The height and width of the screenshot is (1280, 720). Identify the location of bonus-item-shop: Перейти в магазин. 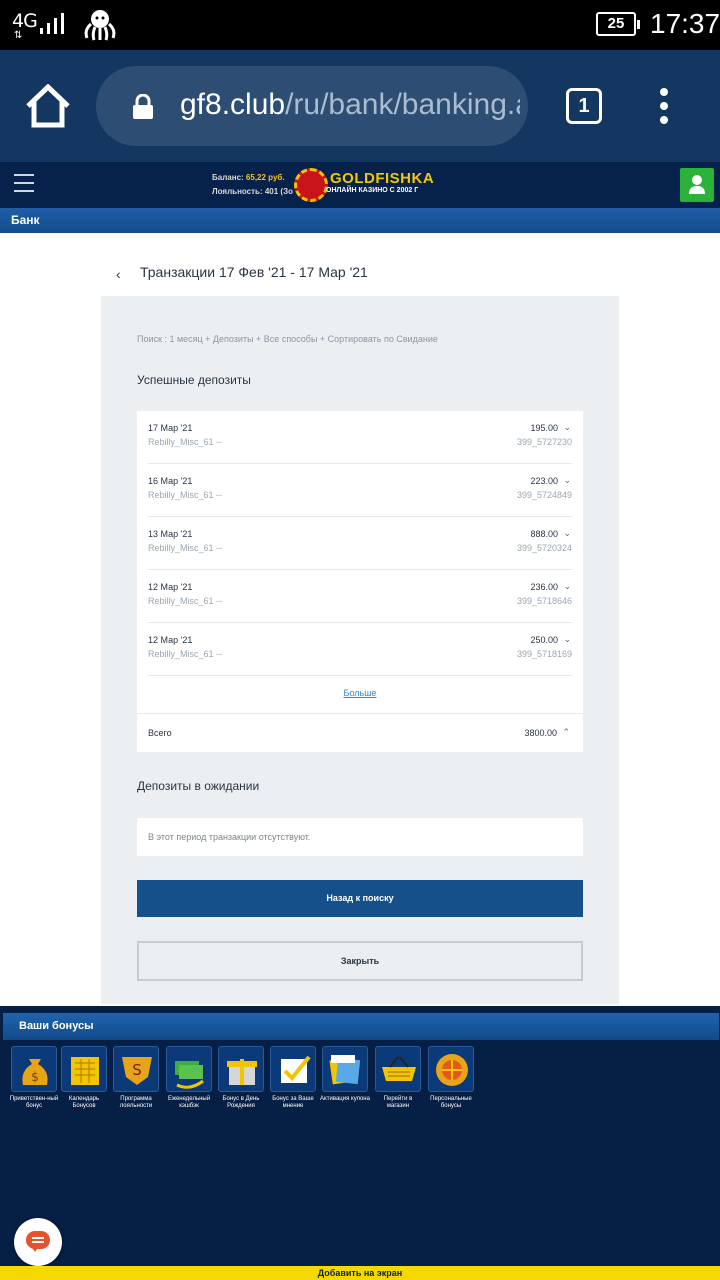
(398, 1078).